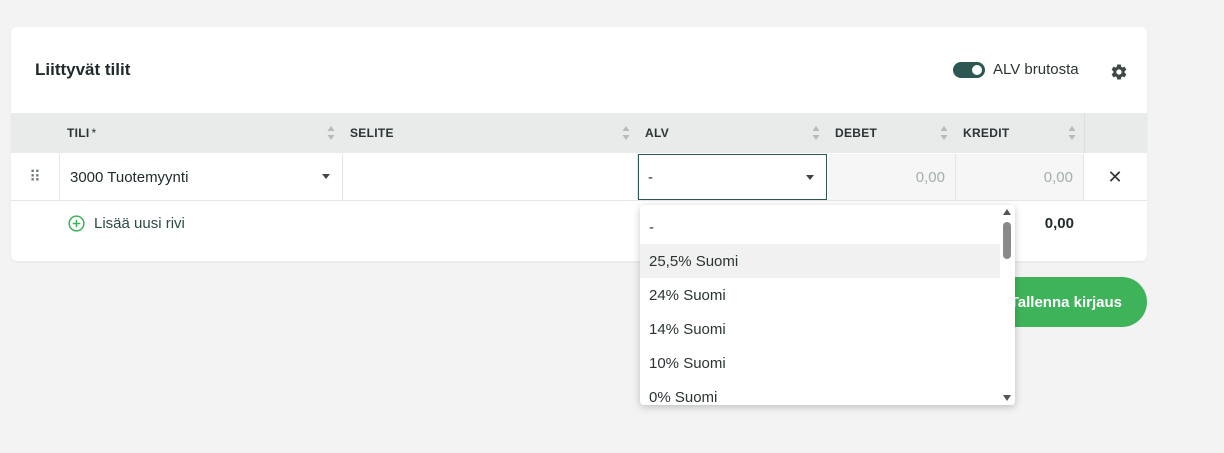 Image resolution: width=1224 pixels, height=453 pixels. What do you see at coordinates (820, 295) in the screenshot?
I see `alv-option: 24% Suomi` at bounding box center [820, 295].